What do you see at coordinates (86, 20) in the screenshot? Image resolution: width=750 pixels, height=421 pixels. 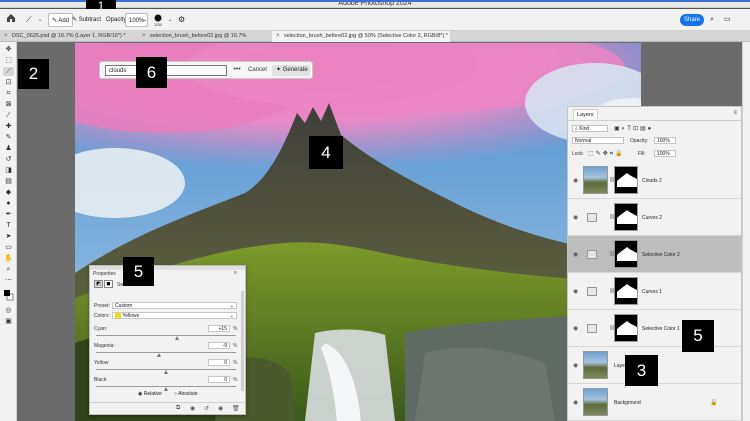 I see `subtract-mode-button: ✎ Subtract` at bounding box center [86, 20].